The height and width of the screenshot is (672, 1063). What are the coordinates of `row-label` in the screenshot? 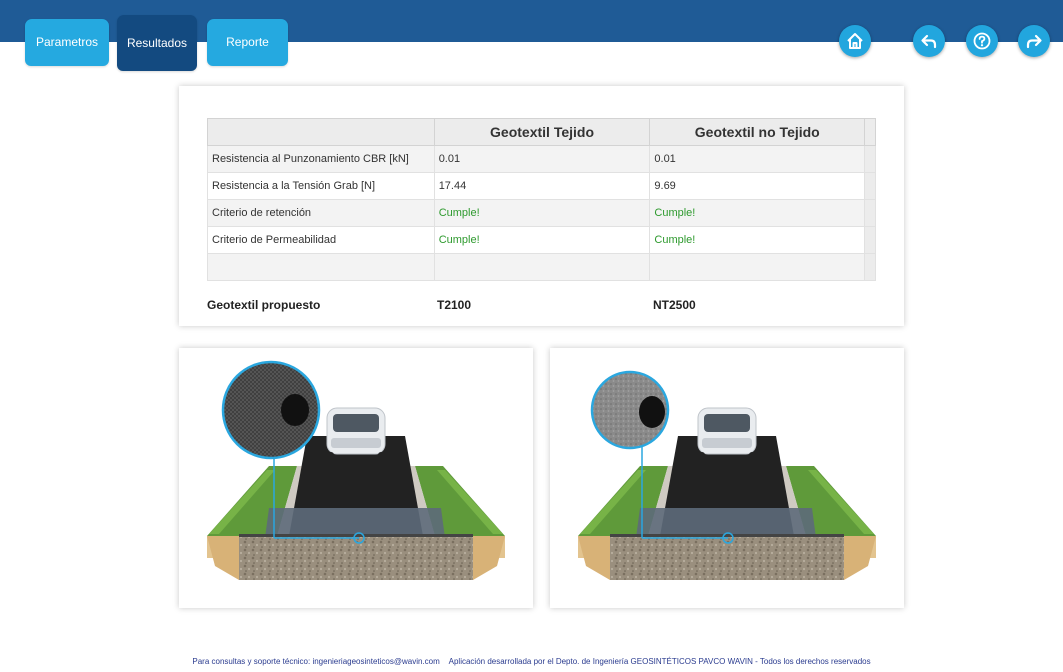 It's located at (321, 267).